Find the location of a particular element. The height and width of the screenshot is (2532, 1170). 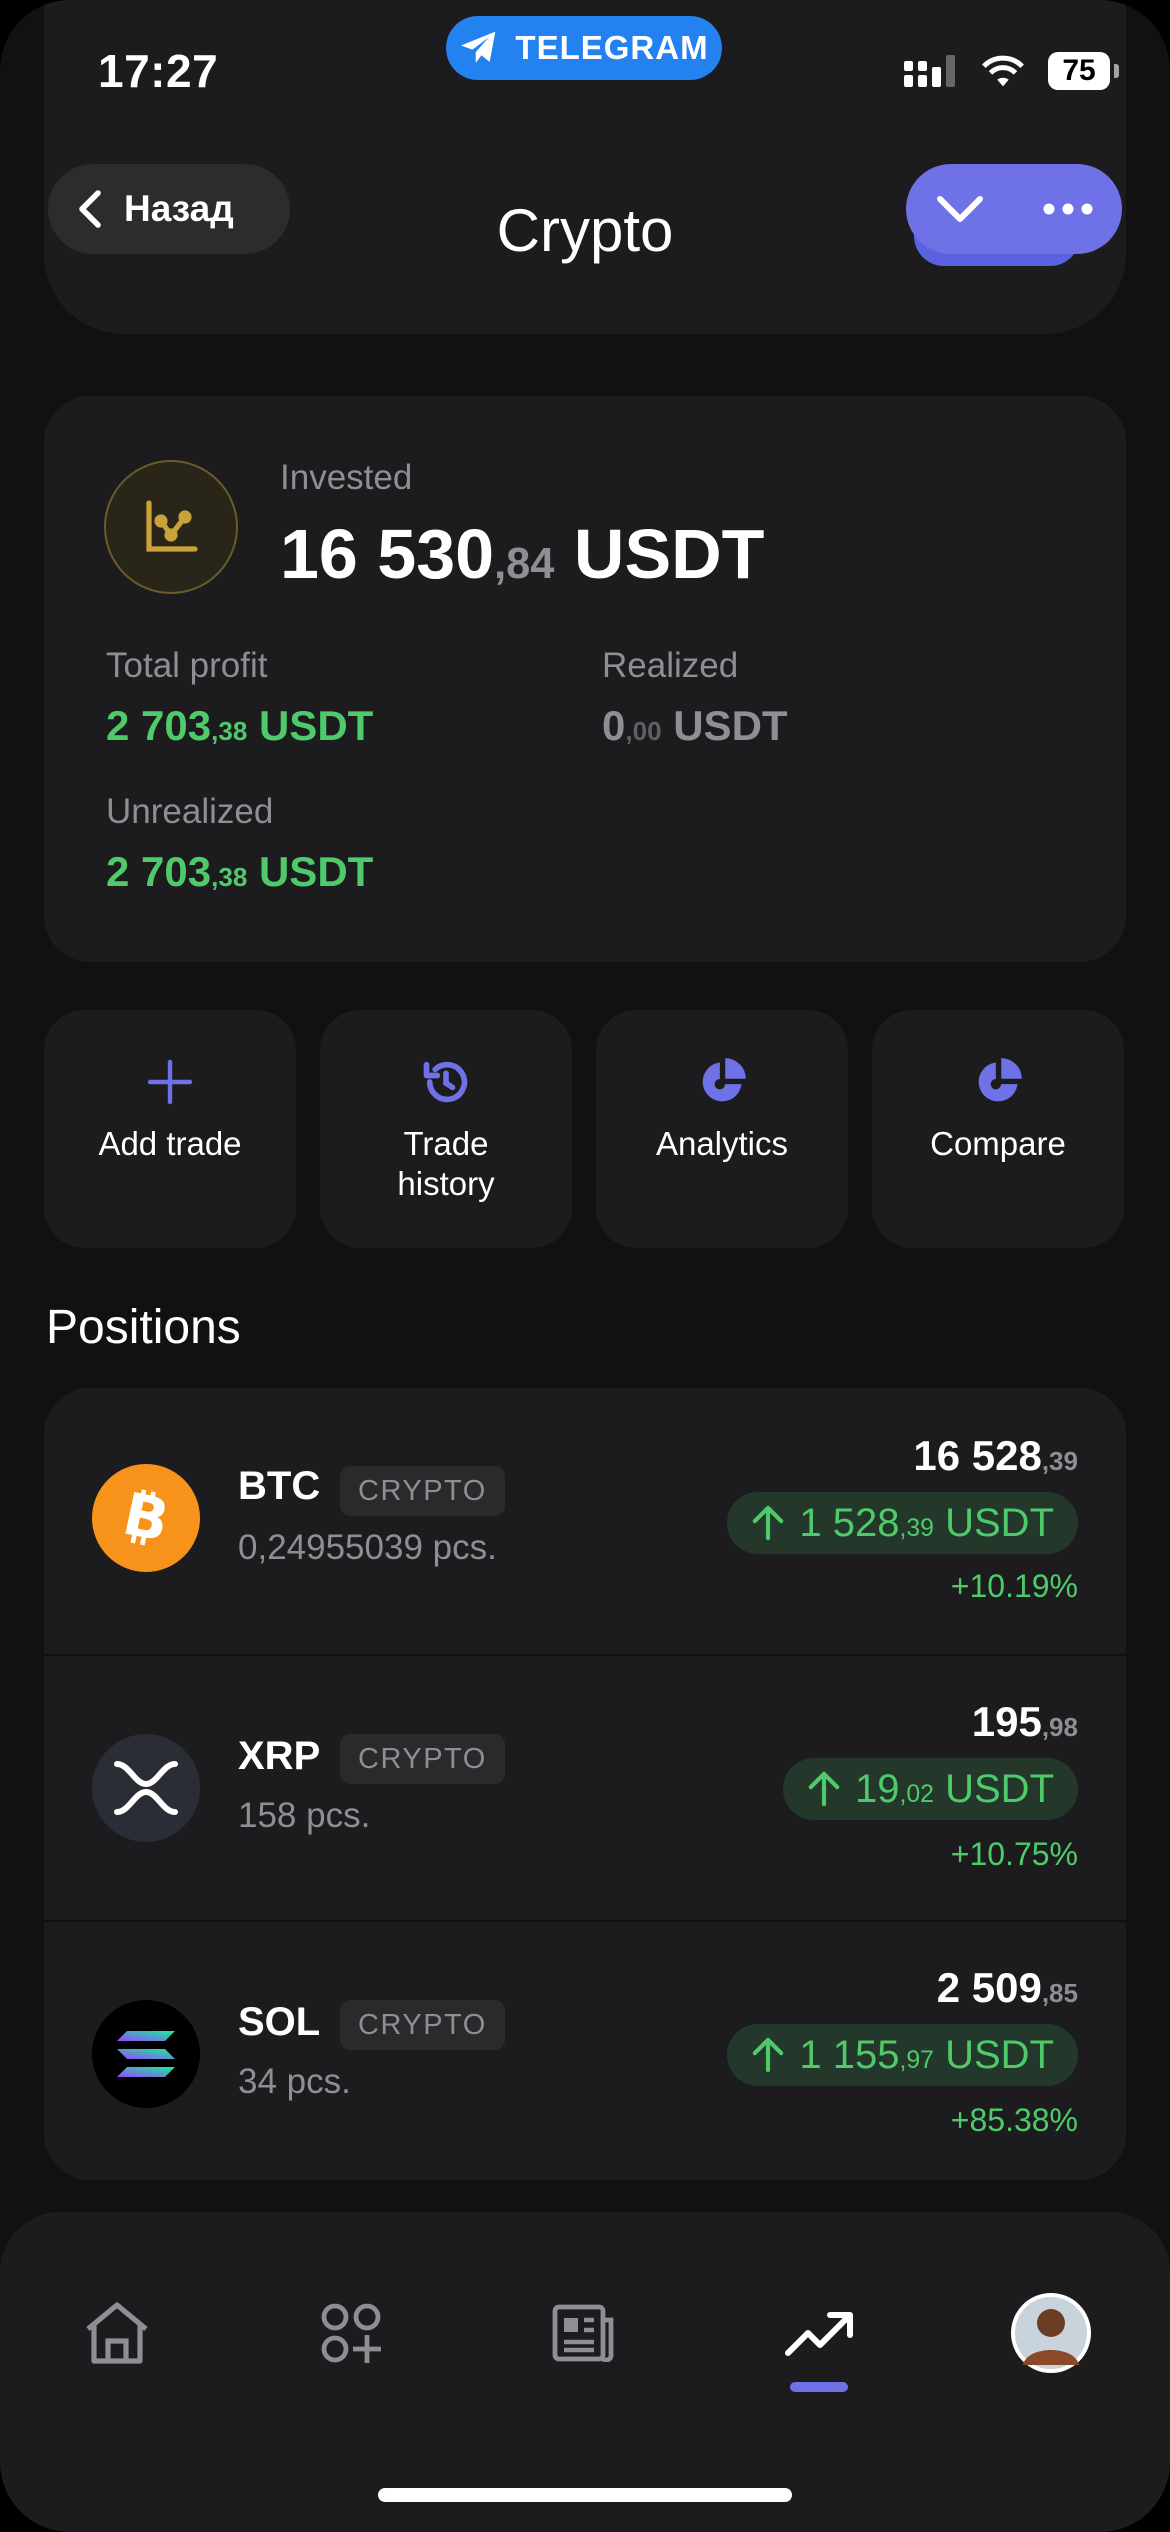

compare-label: Compare is located at coordinates (998, 1143).